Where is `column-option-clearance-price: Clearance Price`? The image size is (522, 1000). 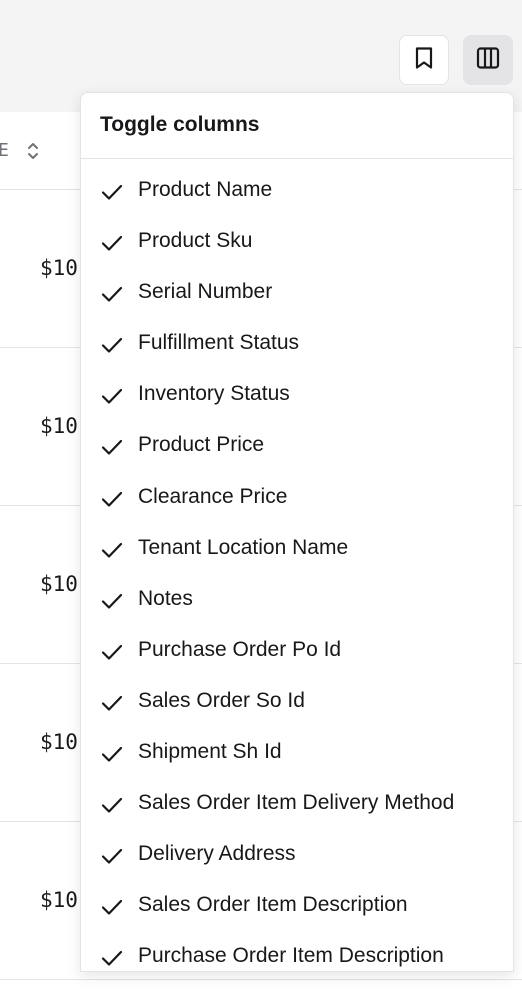
column-option-clearance-price: Clearance Price is located at coordinates (297, 498).